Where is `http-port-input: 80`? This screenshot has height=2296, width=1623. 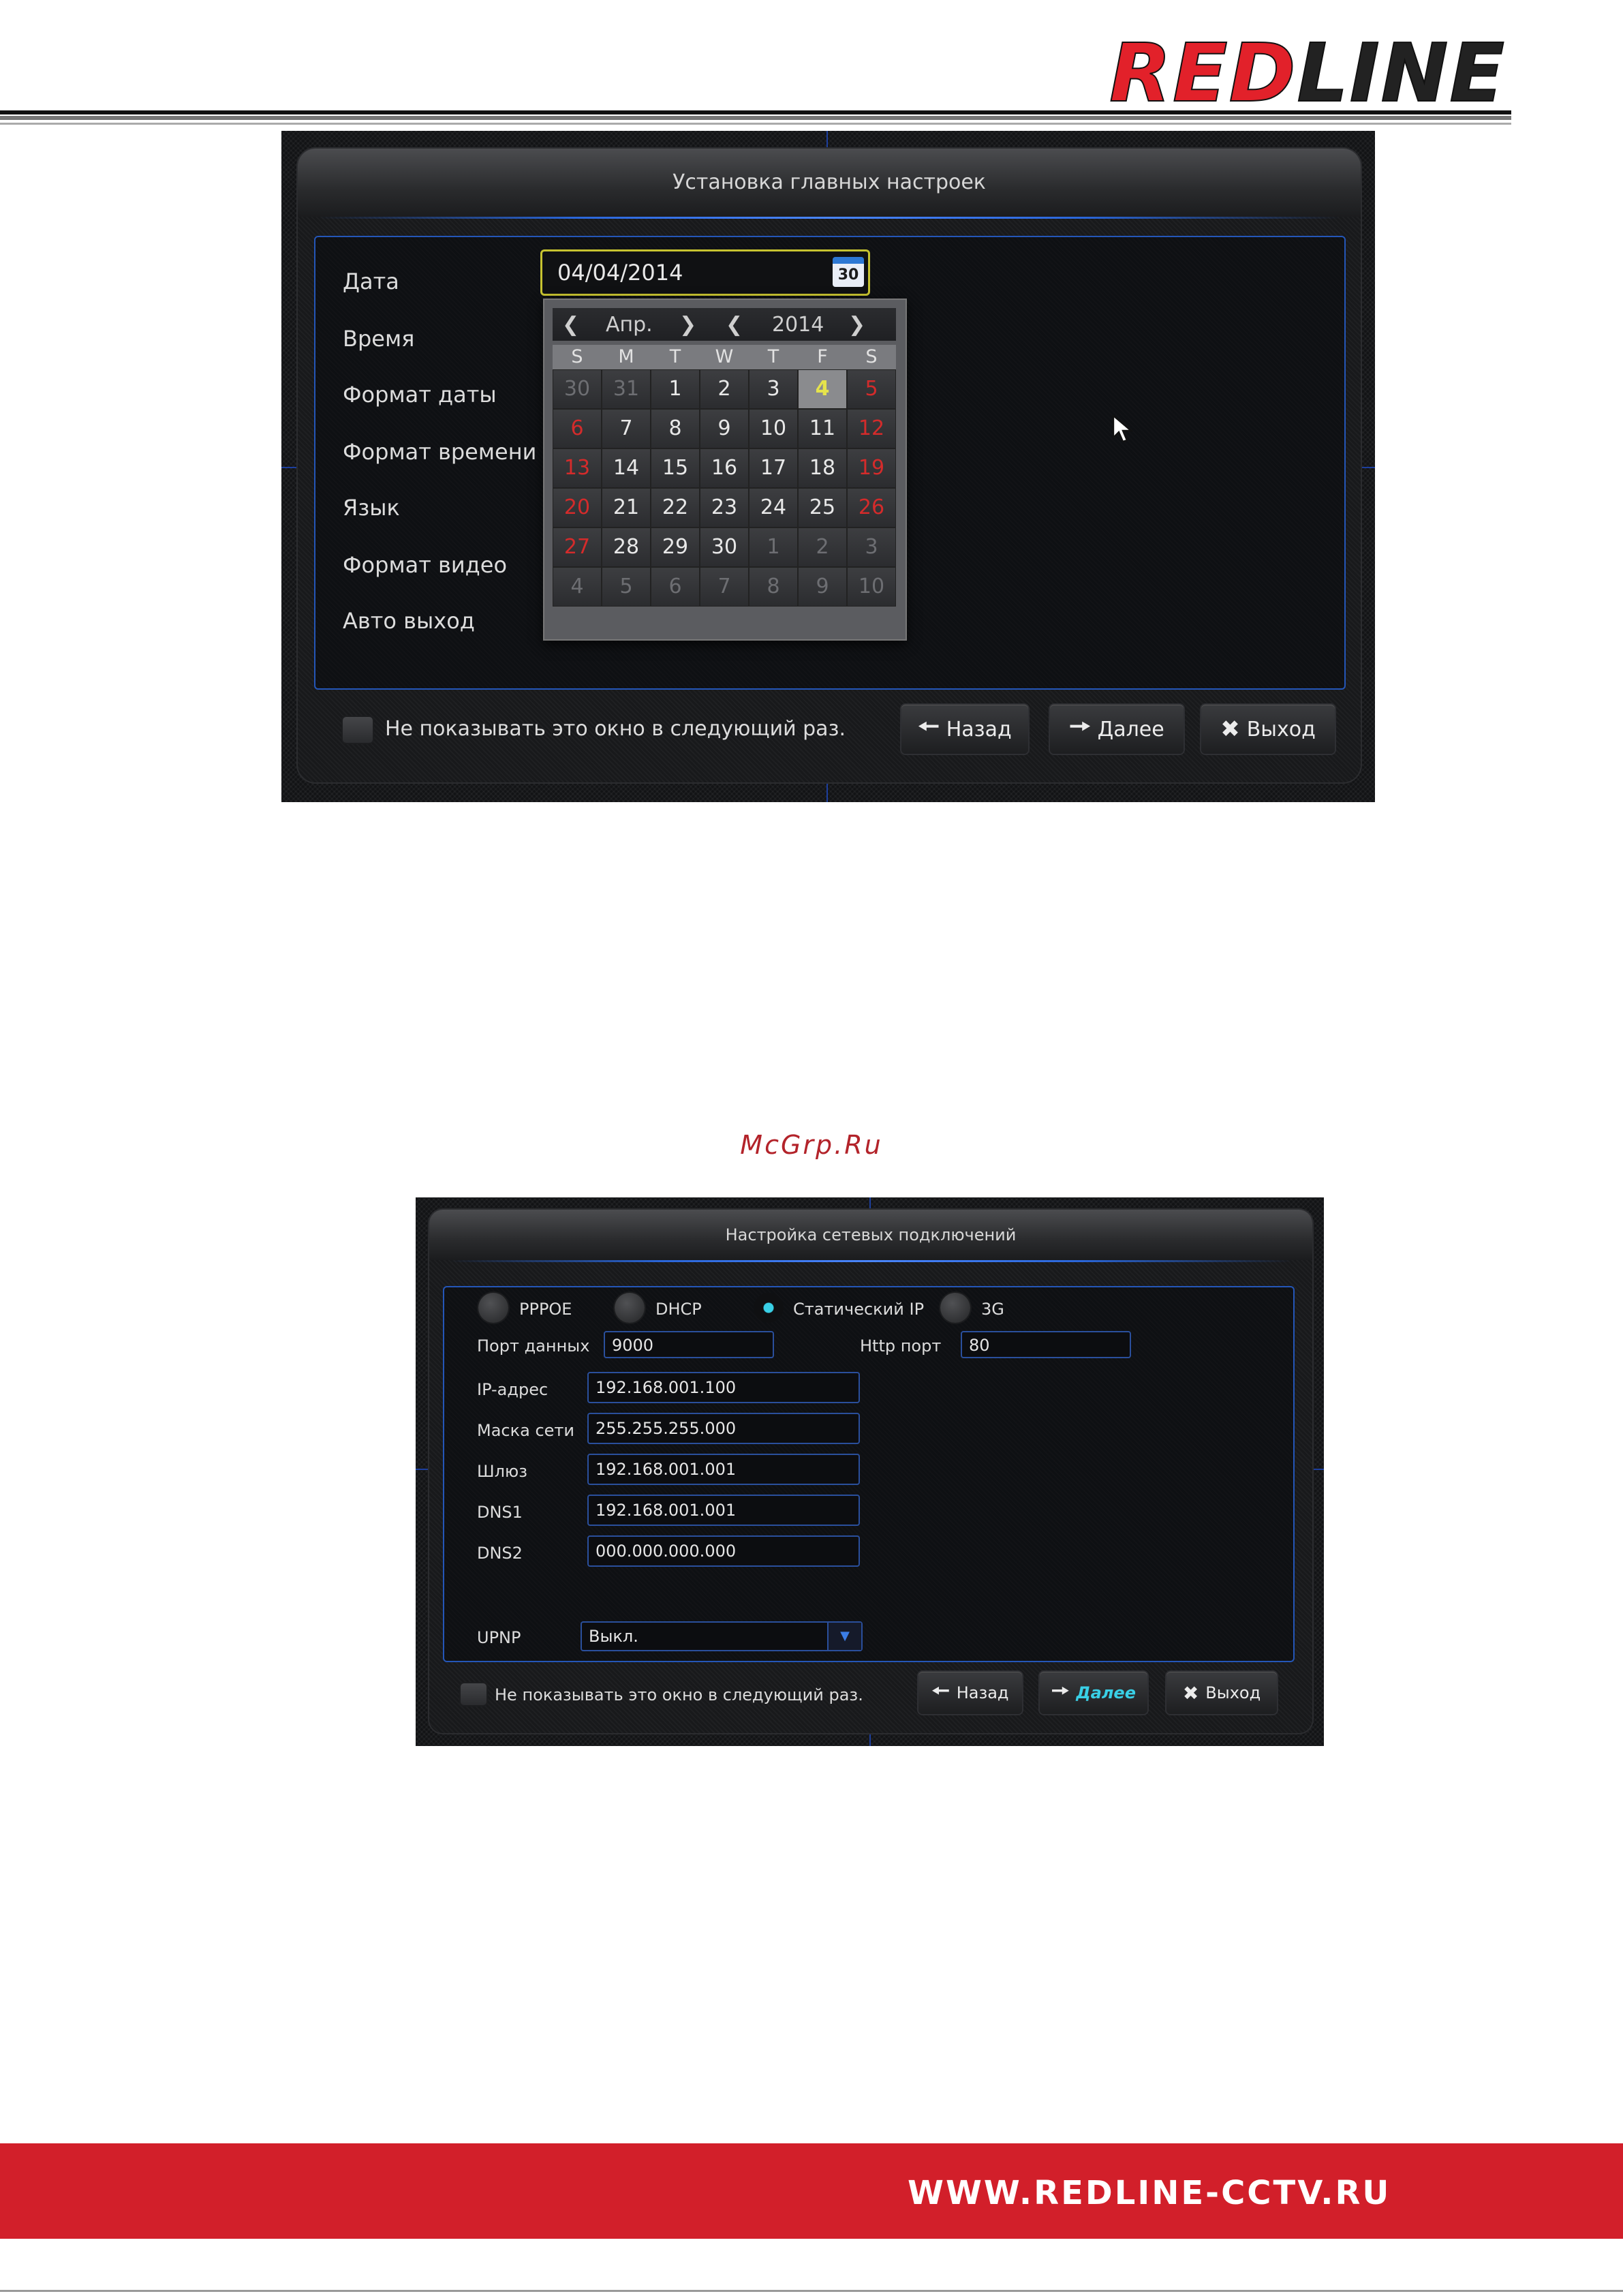
http-port-input: 80 is located at coordinates (1046, 1344).